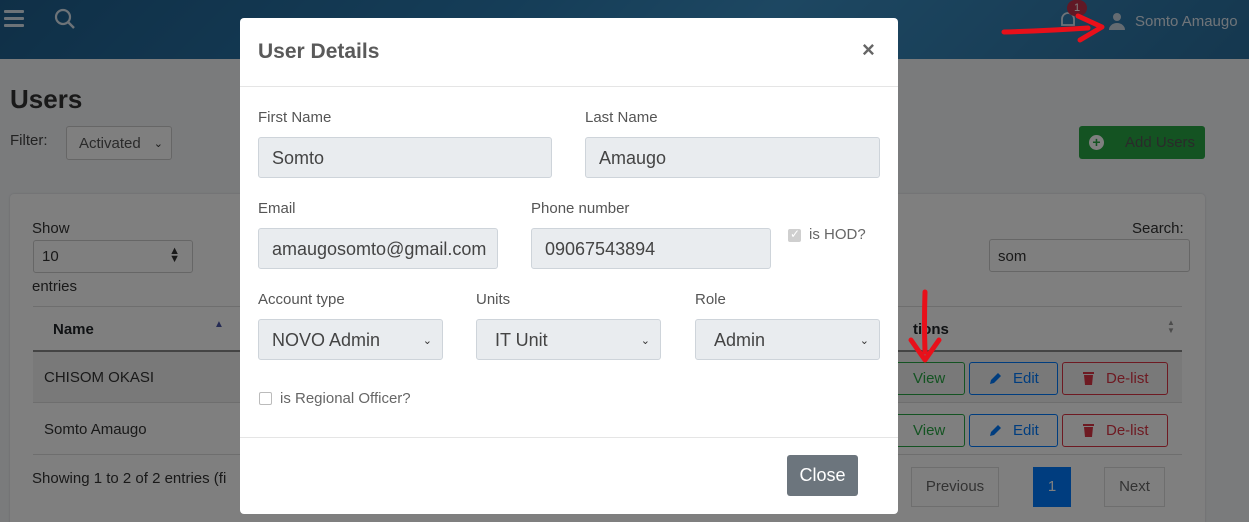 The height and width of the screenshot is (522, 1249). What do you see at coordinates (319, 51) in the screenshot?
I see `modal-title: User Details` at bounding box center [319, 51].